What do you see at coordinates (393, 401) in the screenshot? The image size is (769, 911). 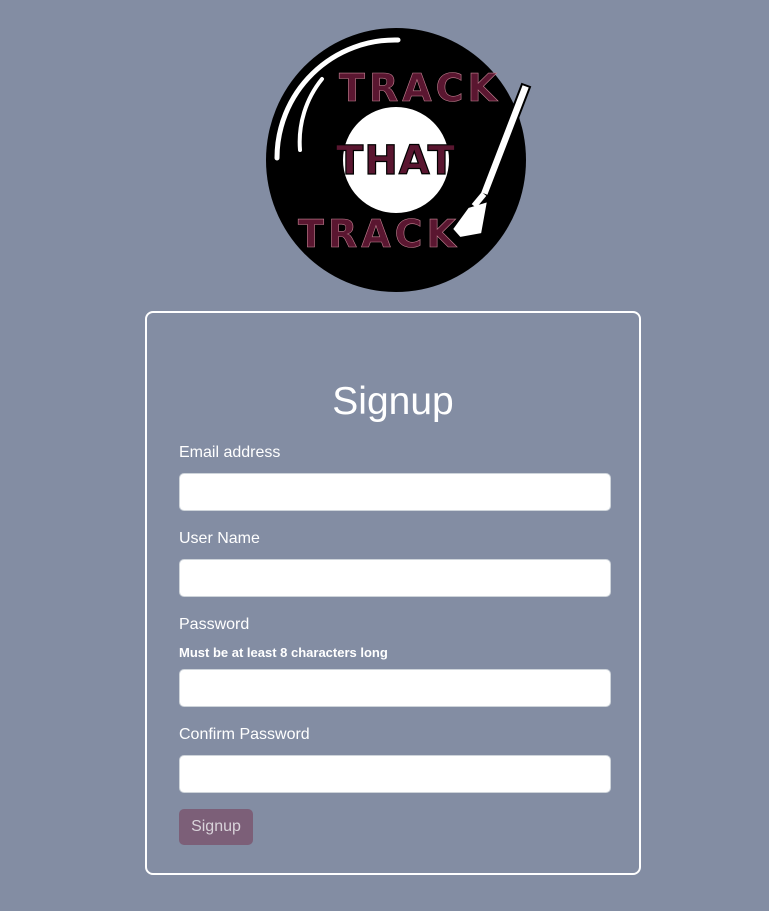 I see `page-title: Signup` at bounding box center [393, 401].